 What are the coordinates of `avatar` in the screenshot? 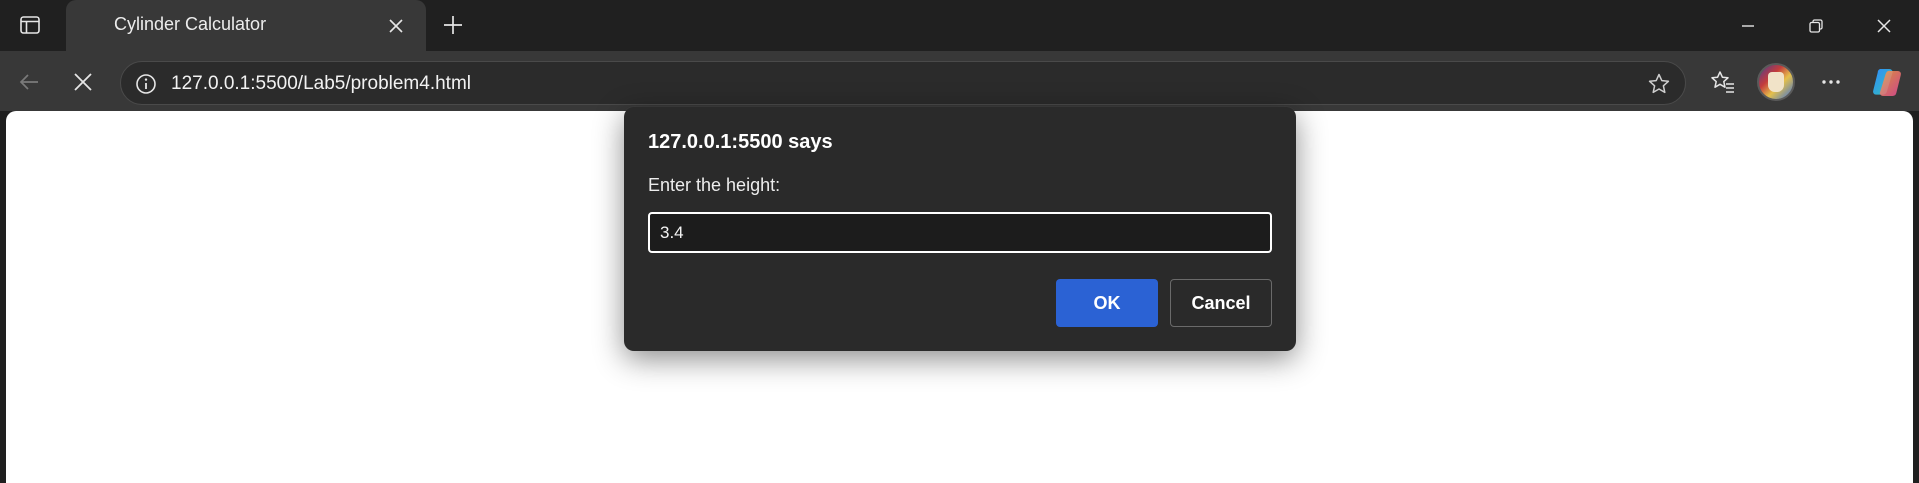 It's located at (1776, 82).